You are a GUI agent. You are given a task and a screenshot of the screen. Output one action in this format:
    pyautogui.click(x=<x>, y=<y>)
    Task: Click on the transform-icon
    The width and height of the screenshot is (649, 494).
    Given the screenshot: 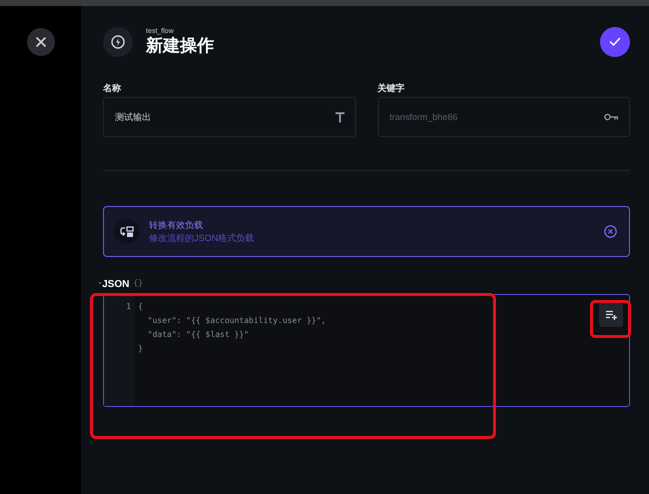 What is the action you would take?
    pyautogui.click(x=127, y=232)
    